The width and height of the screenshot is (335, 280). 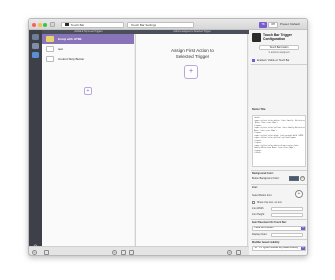 I want to click on modifier-visibility-label: Modifier based visibility:, so click(x=266, y=242).